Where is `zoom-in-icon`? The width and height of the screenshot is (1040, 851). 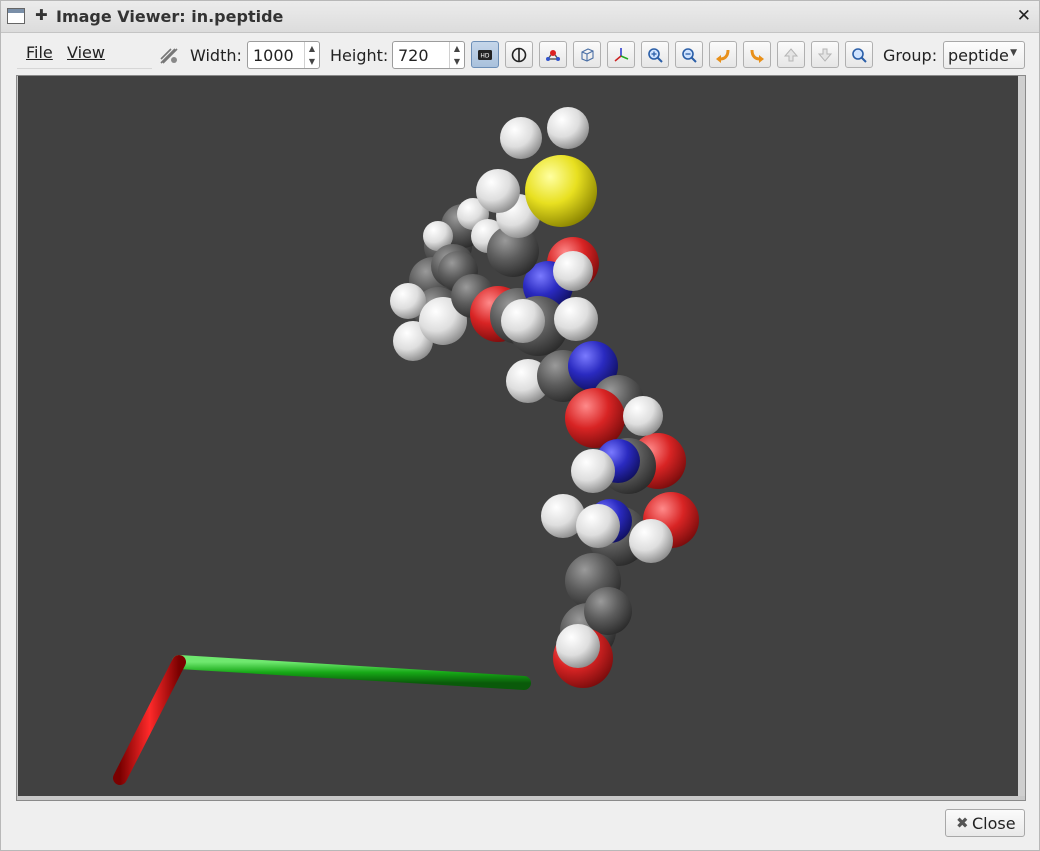
zoom-in-icon is located at coordinates (655, 55).